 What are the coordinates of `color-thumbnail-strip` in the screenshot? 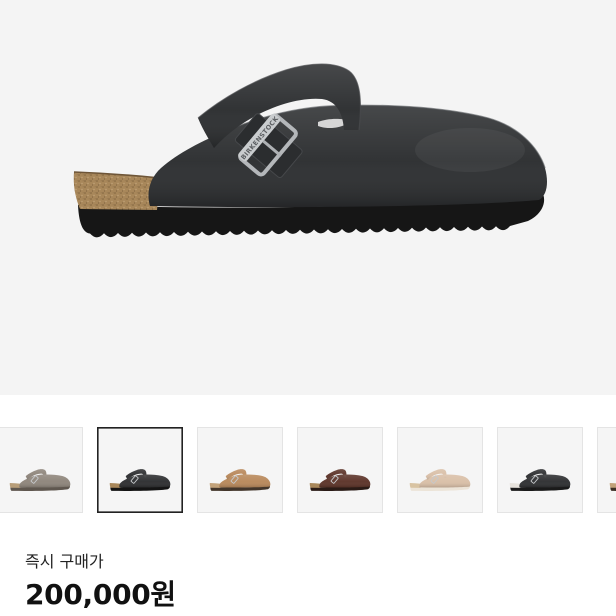 It's located at (308, 470).